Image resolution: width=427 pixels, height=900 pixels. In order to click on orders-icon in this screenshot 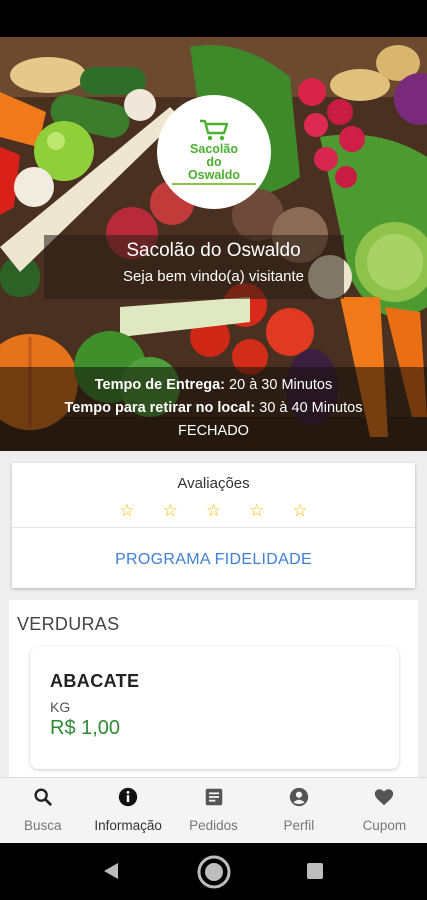, I will do `click(213, 797)`.